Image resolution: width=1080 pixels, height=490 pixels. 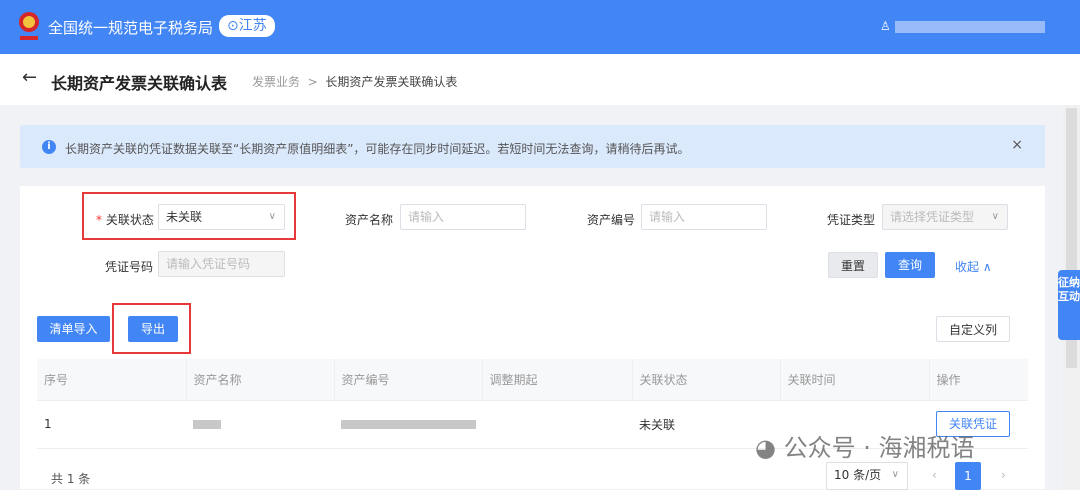 I want to click on user-icon: ♙, so click(x=885, y=26).